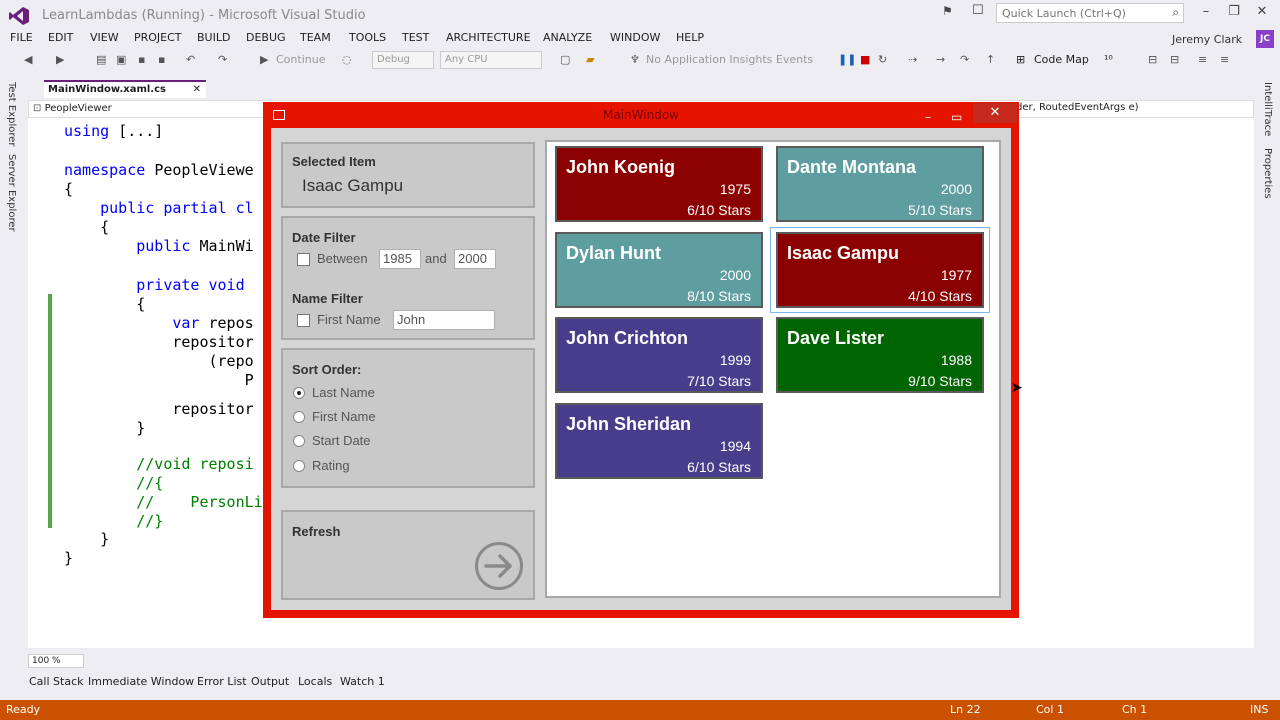 The height and width of the screenshot is (720, 1280). I want to click on menu-build: BUILD, so click(213, 37).